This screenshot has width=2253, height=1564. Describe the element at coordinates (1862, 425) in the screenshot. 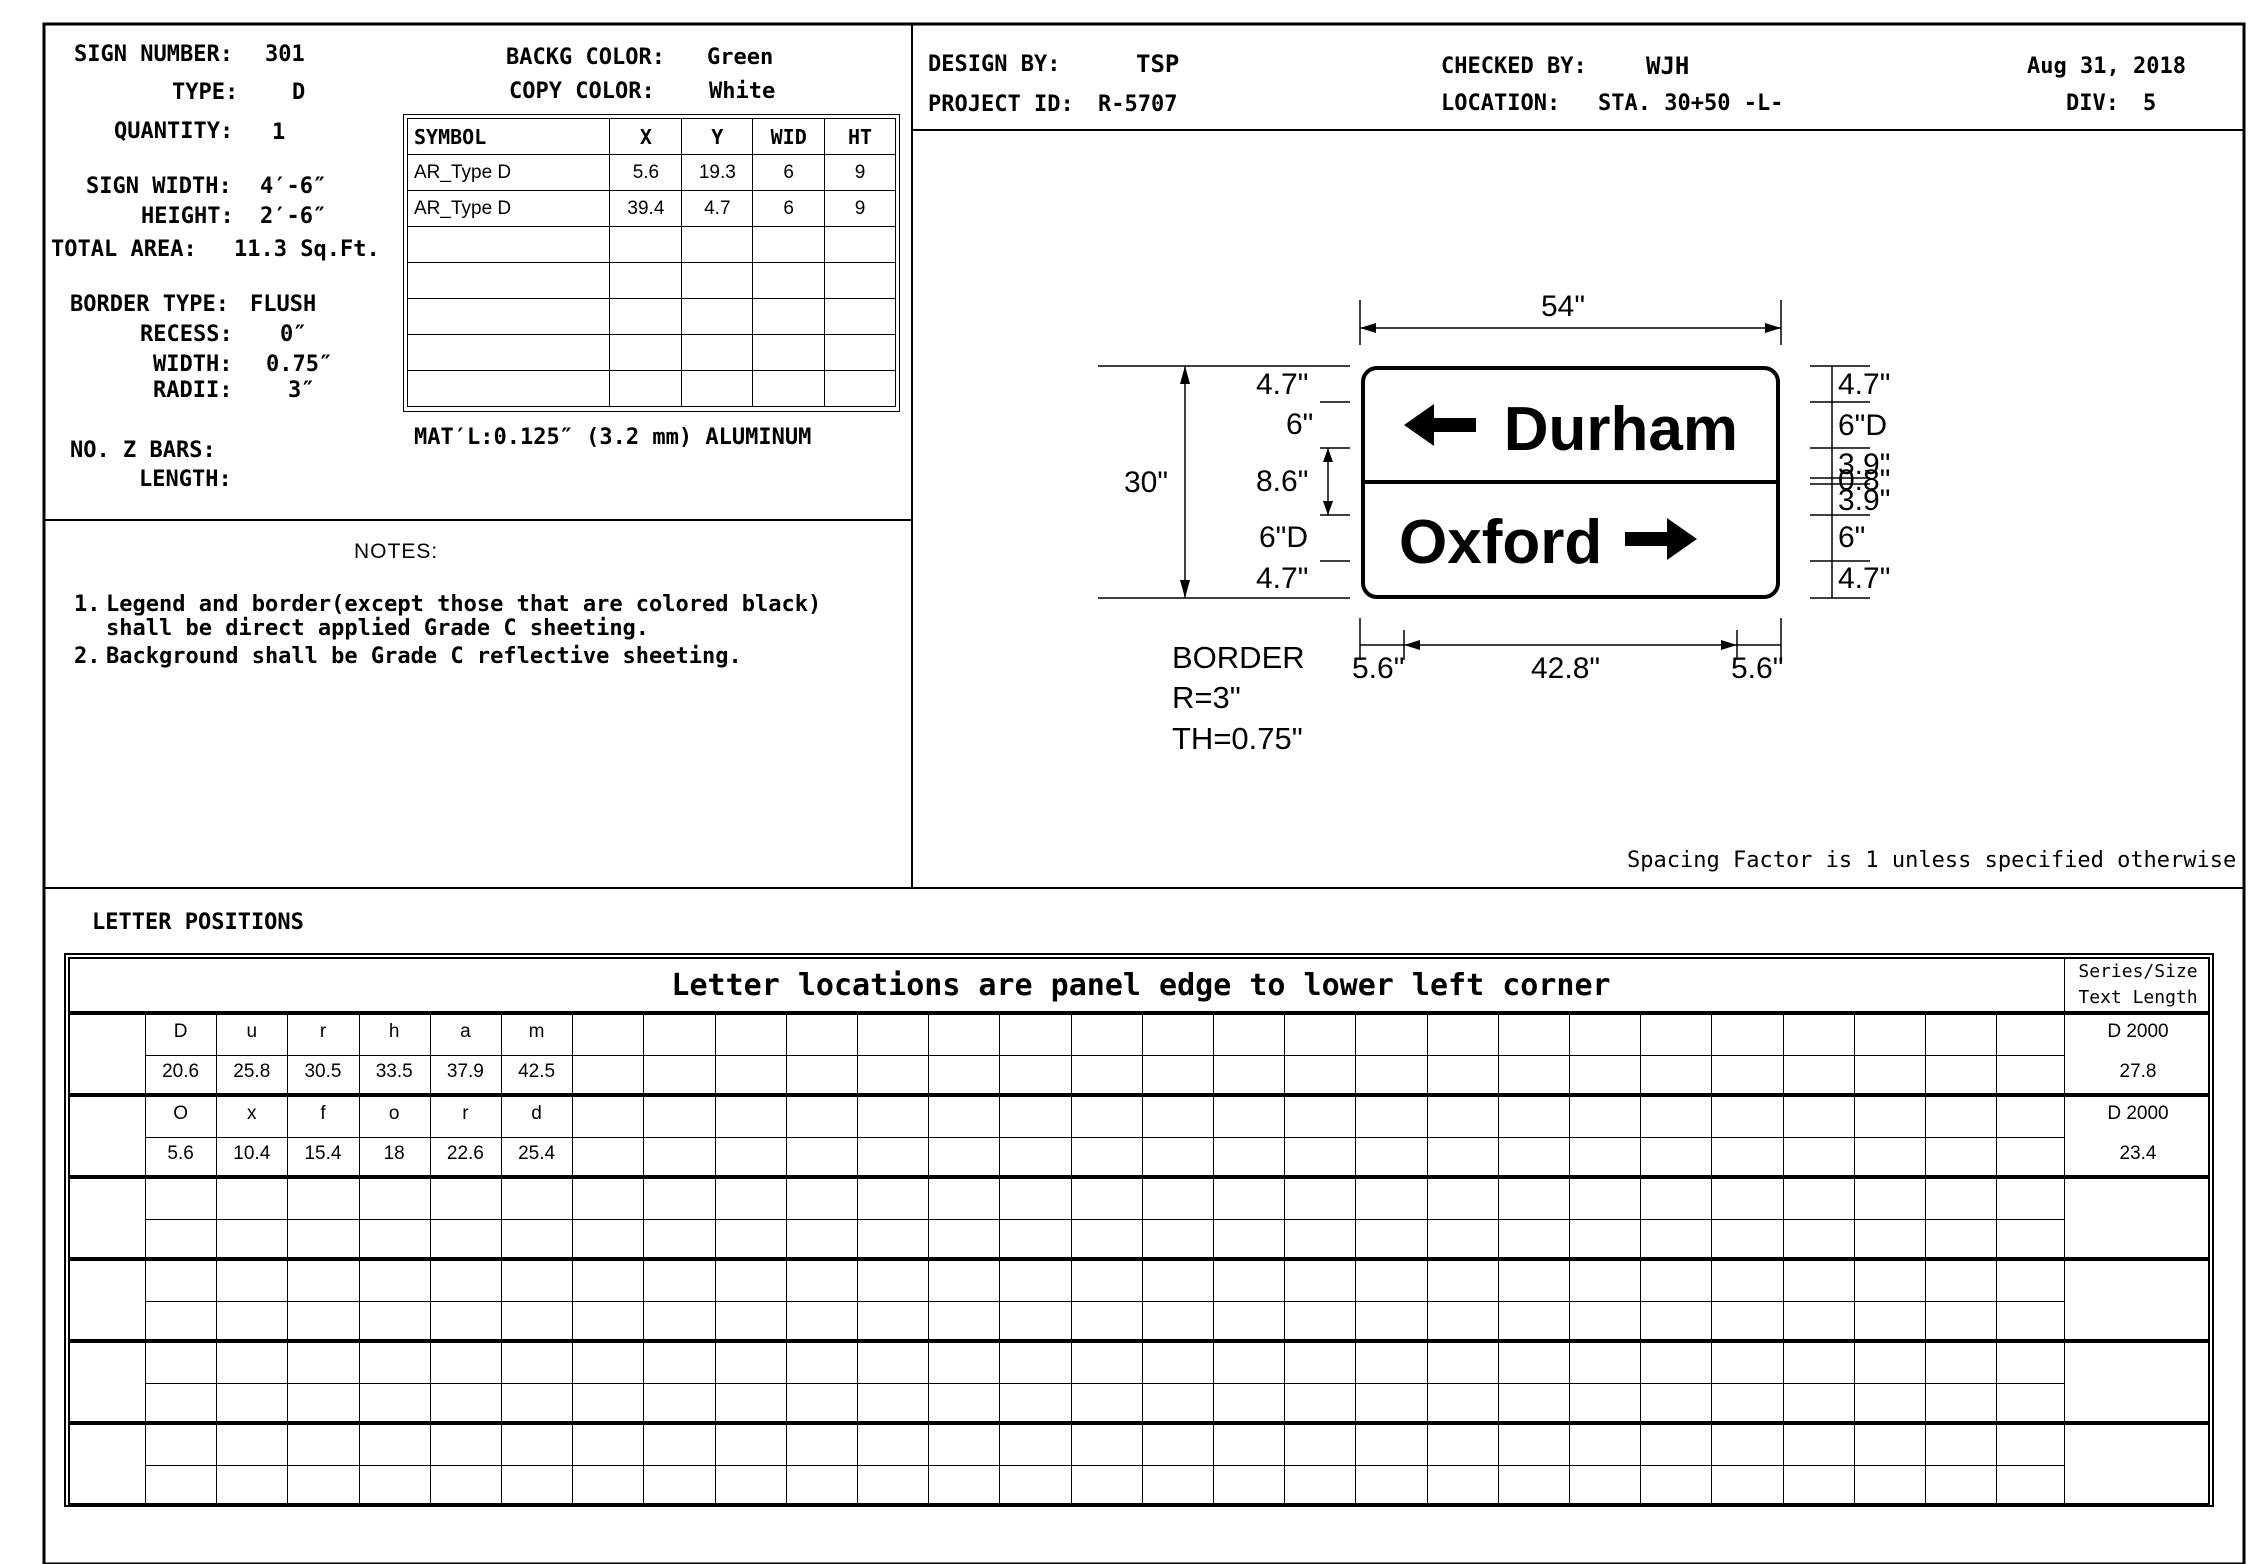

I see `dim-right-2: 6"D` at that location.